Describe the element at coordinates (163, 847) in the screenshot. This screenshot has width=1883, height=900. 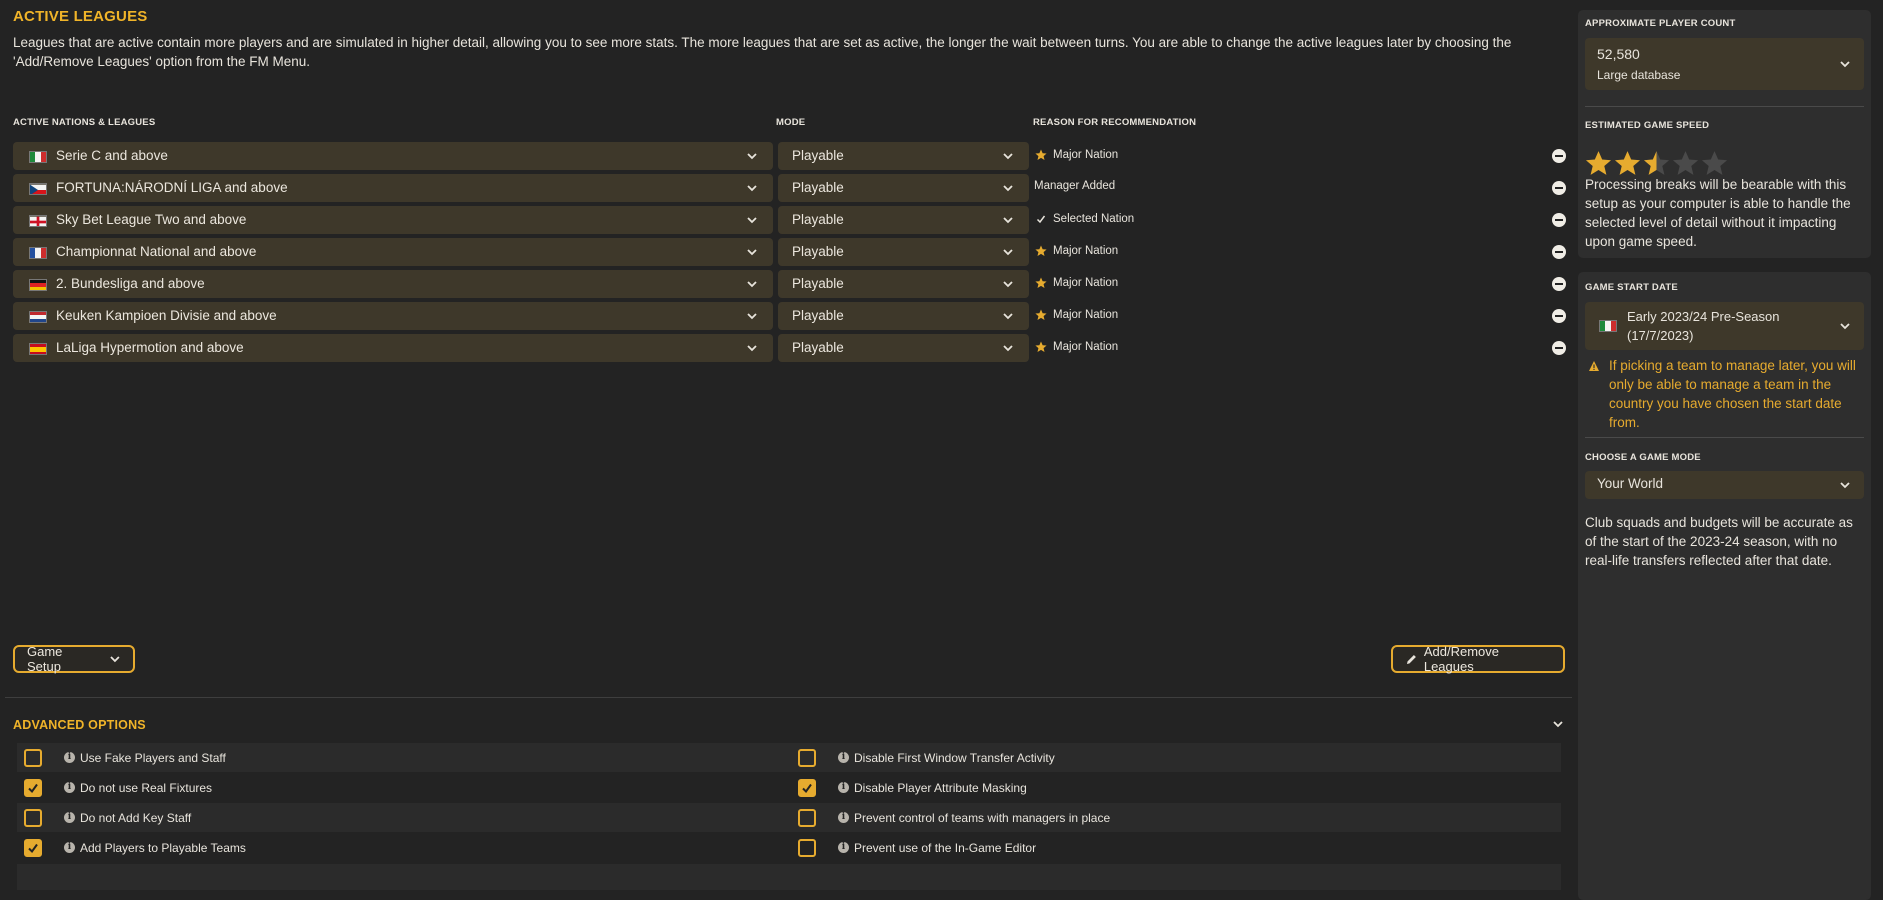
I see `option-label: Add Players to Playable Teams` at that location.